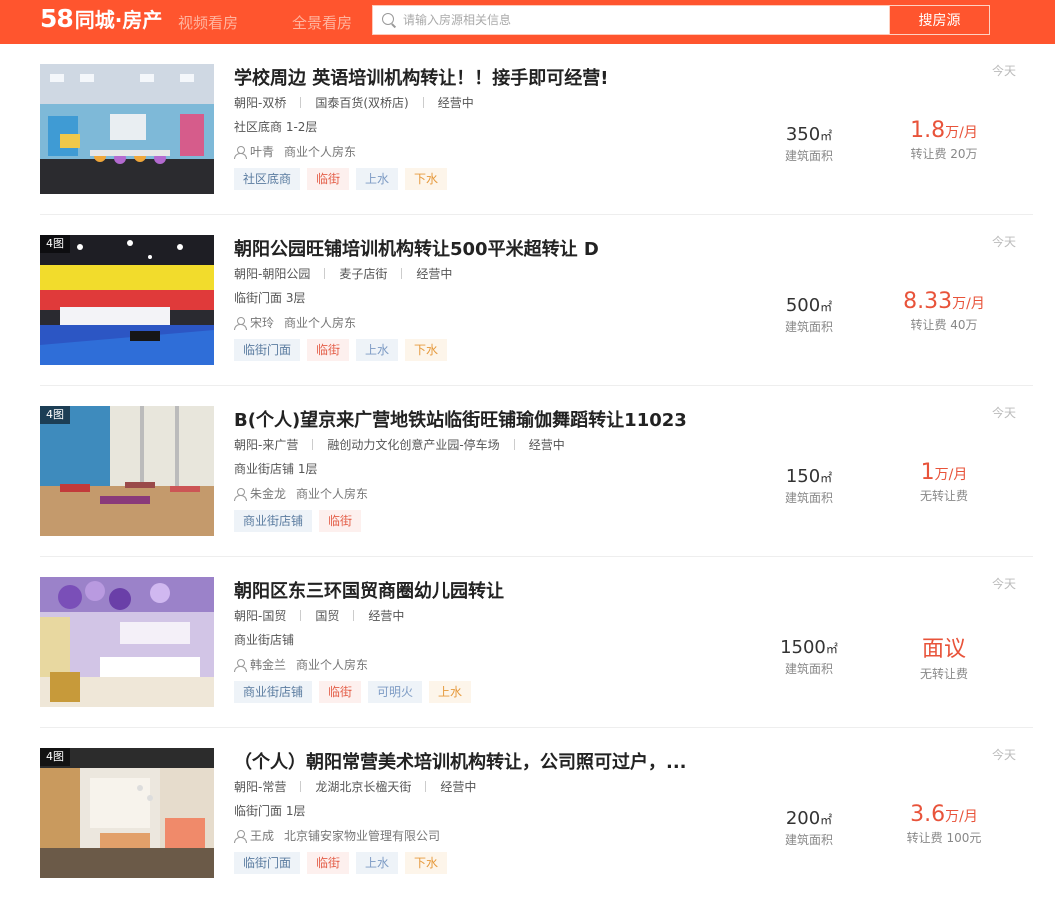 The height and width of the screenshot is (897, 1055). I want to click on listing-title: B(个人)望京来广营地铁站临街旺铺瑜伽舞蹈转让11023, so click(460, 419).